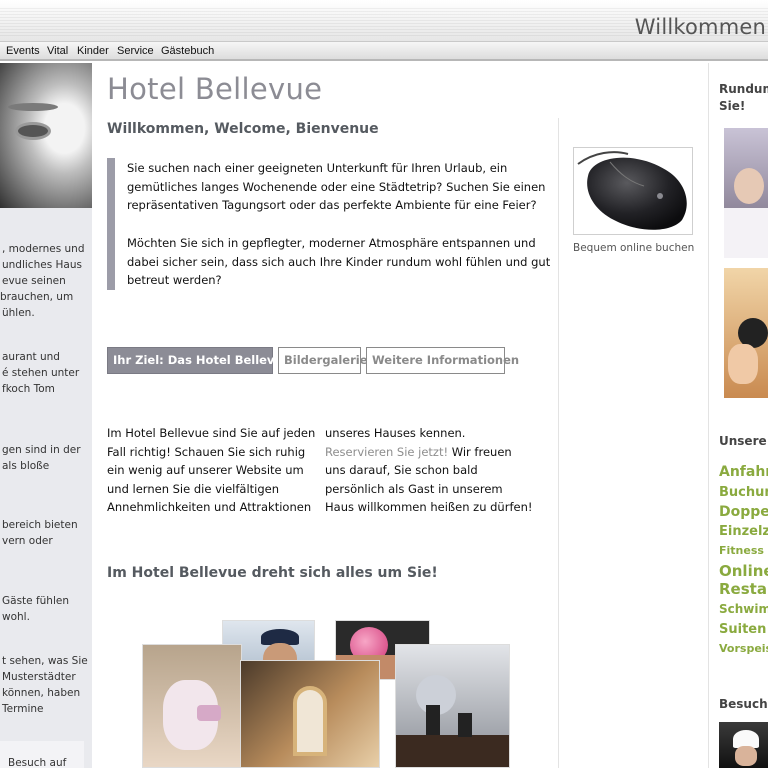 The height and width of the screenshot is (768, 768). I want to click on nav-item-kinder: Kinder, so click(93, 51).